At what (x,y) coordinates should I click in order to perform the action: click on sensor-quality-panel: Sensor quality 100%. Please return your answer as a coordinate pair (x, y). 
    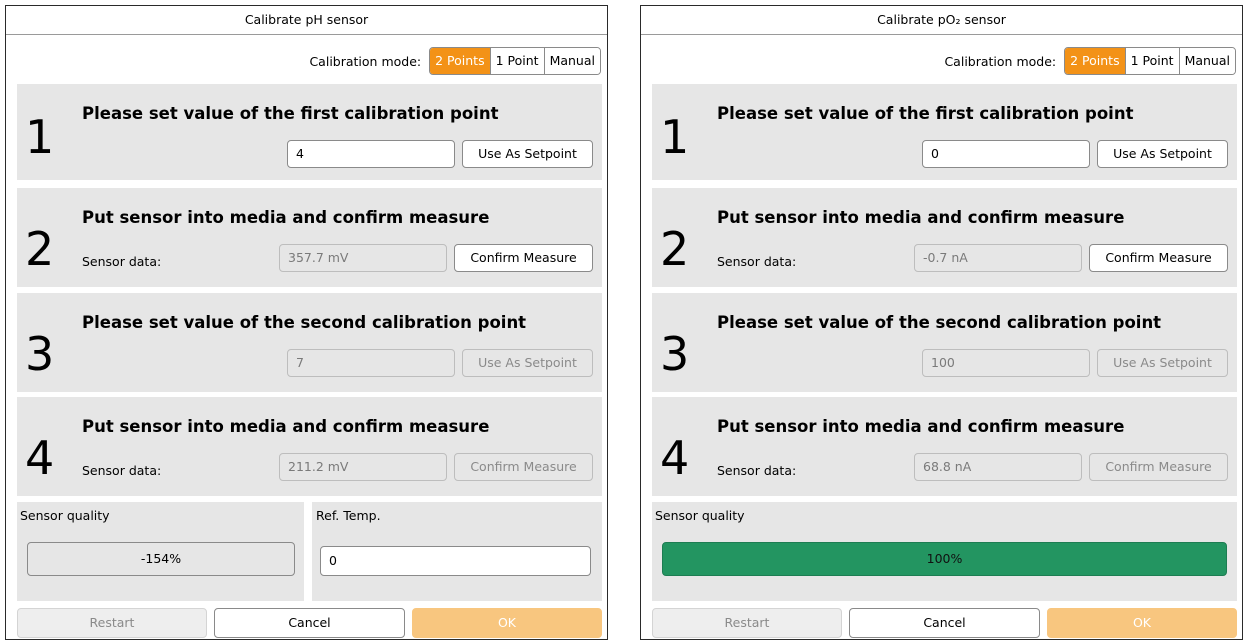
    Looking at the image, I should click on (944, 551).